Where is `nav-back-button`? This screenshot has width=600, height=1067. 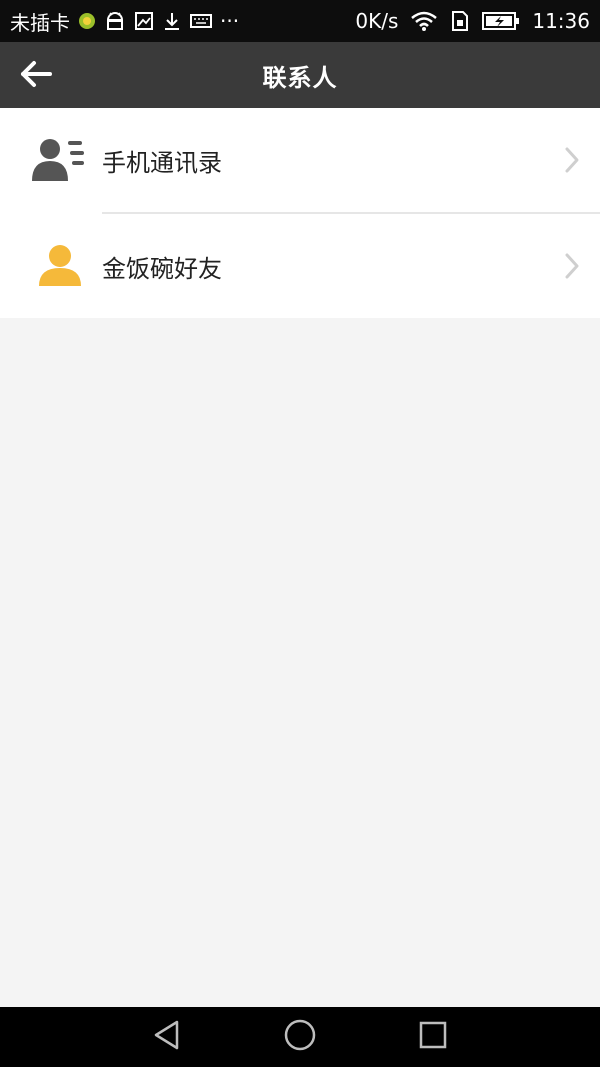 nav-back-button is located at coordinates (167, 1037).